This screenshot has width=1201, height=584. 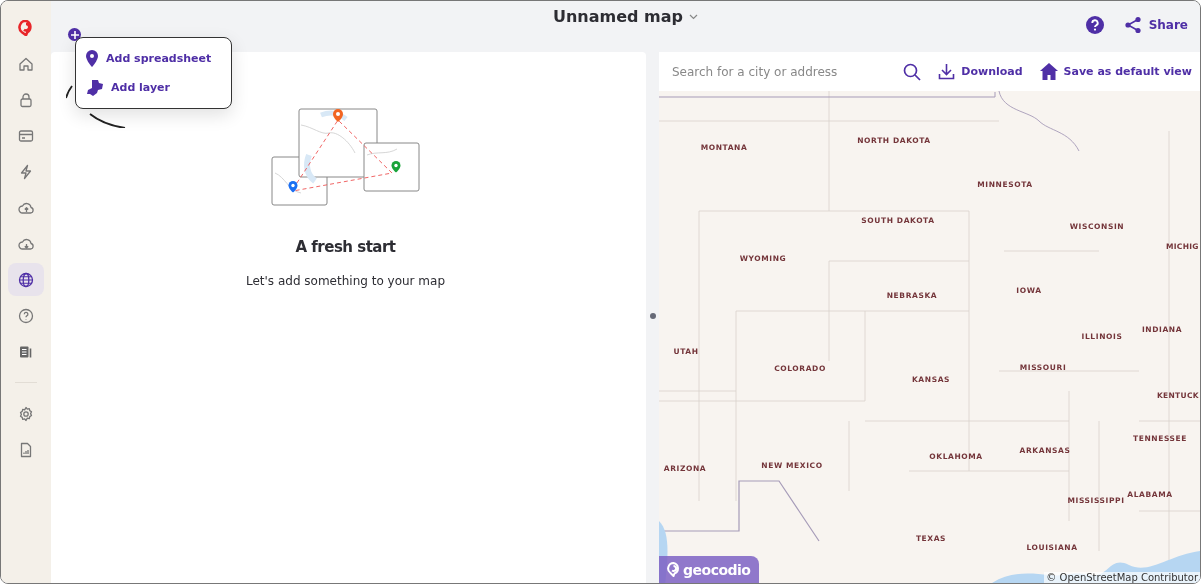 I want to click on sidebar-item, so click(x=26, y=279).